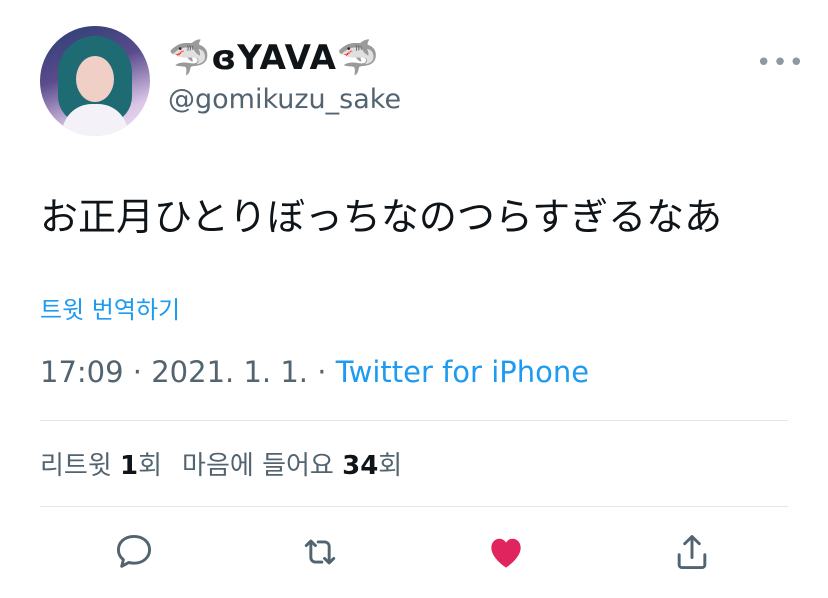  I want to click on avatar-face, so click(95, 79).